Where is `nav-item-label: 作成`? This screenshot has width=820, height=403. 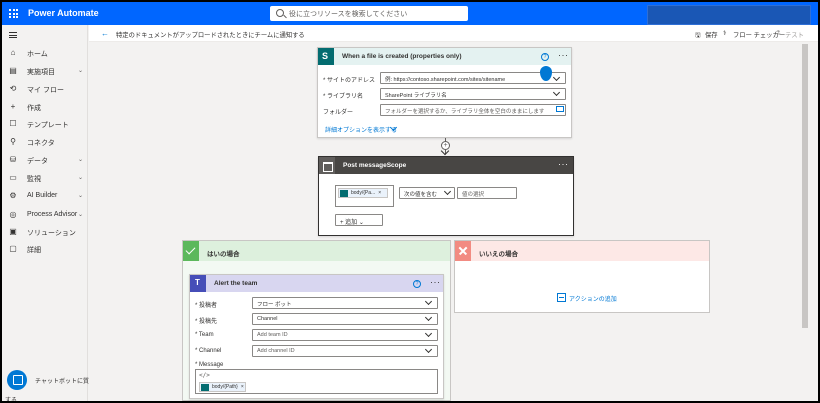
nav-item-label: 作成 is located at coordinates (34, 108).